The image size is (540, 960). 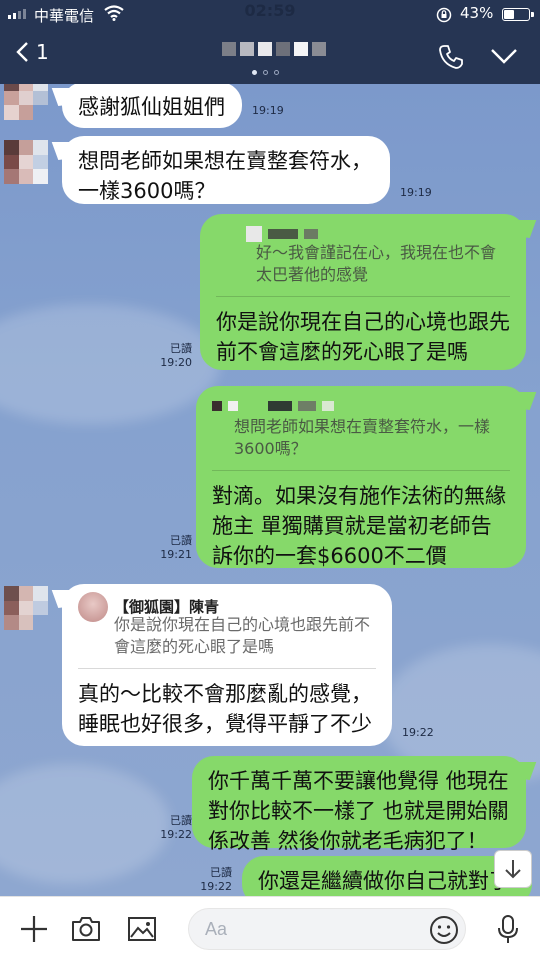 What do you see at coordinates (477, 13) in the screenshot?
I see `battery-percent: 43%` at bounding box center [477, 13].